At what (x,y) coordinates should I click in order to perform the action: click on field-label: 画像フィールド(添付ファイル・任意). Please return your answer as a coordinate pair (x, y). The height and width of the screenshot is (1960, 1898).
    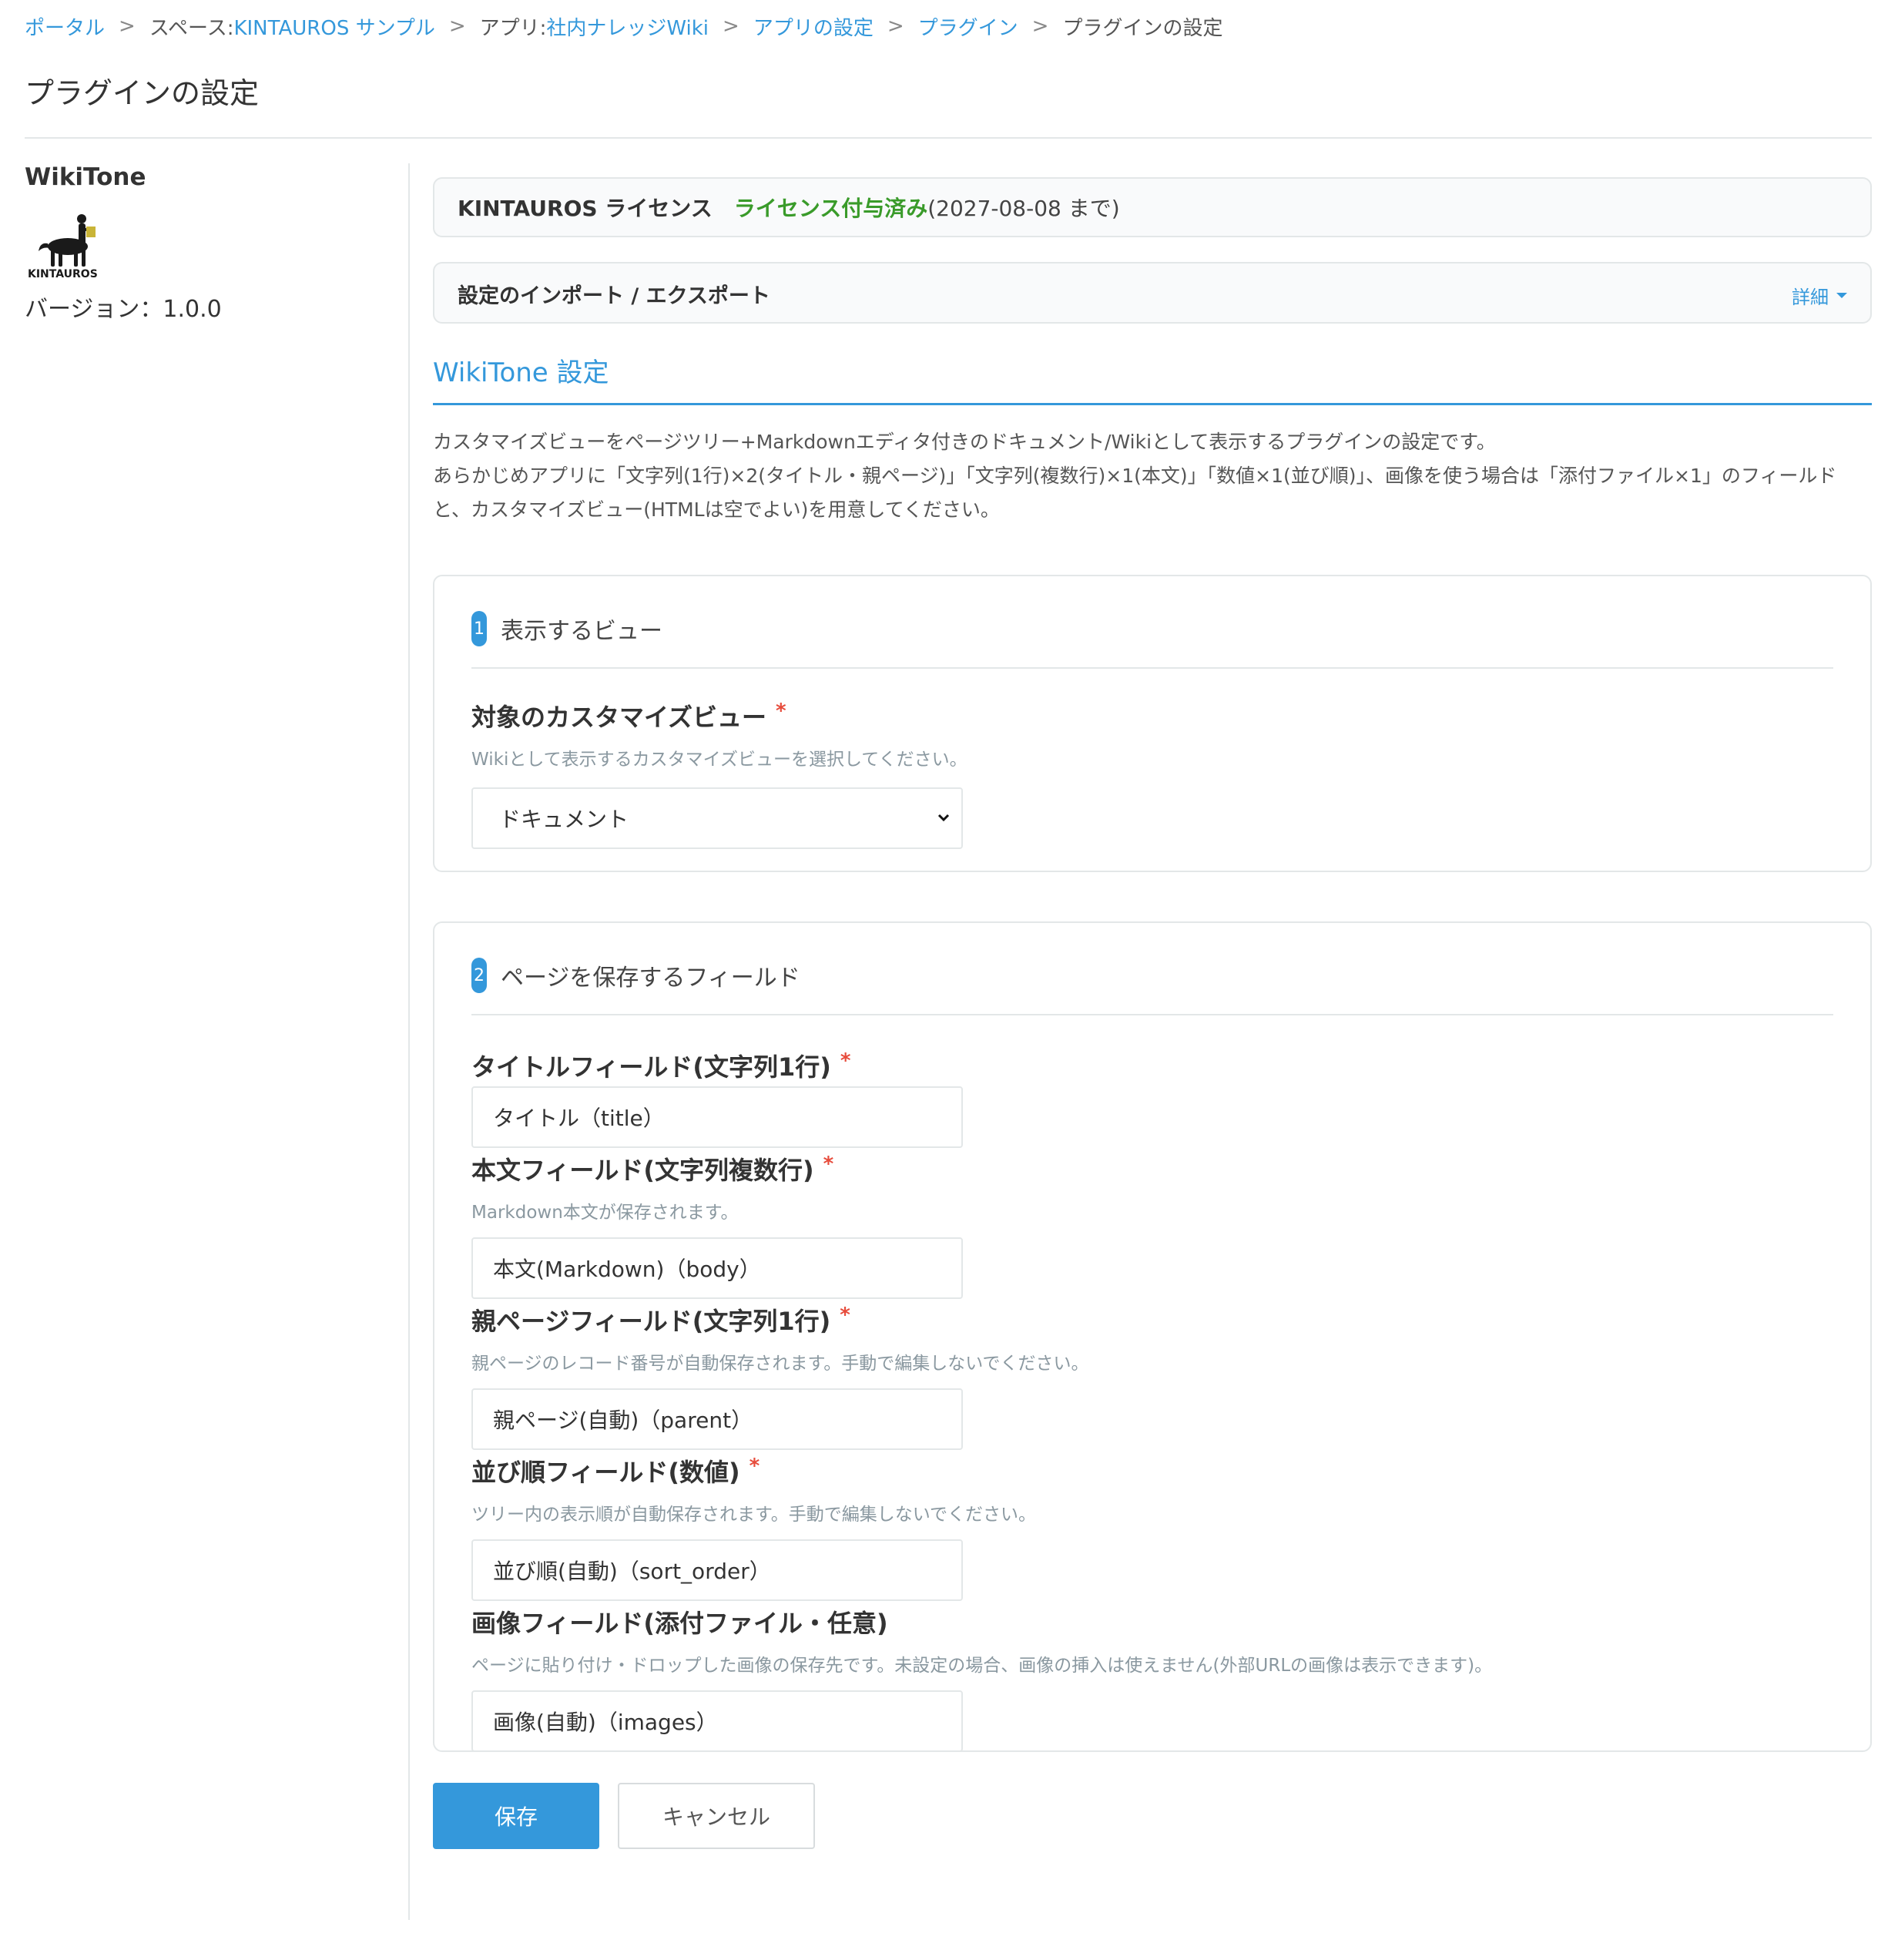
    Looking at the image, I should click on (1152, 1621).